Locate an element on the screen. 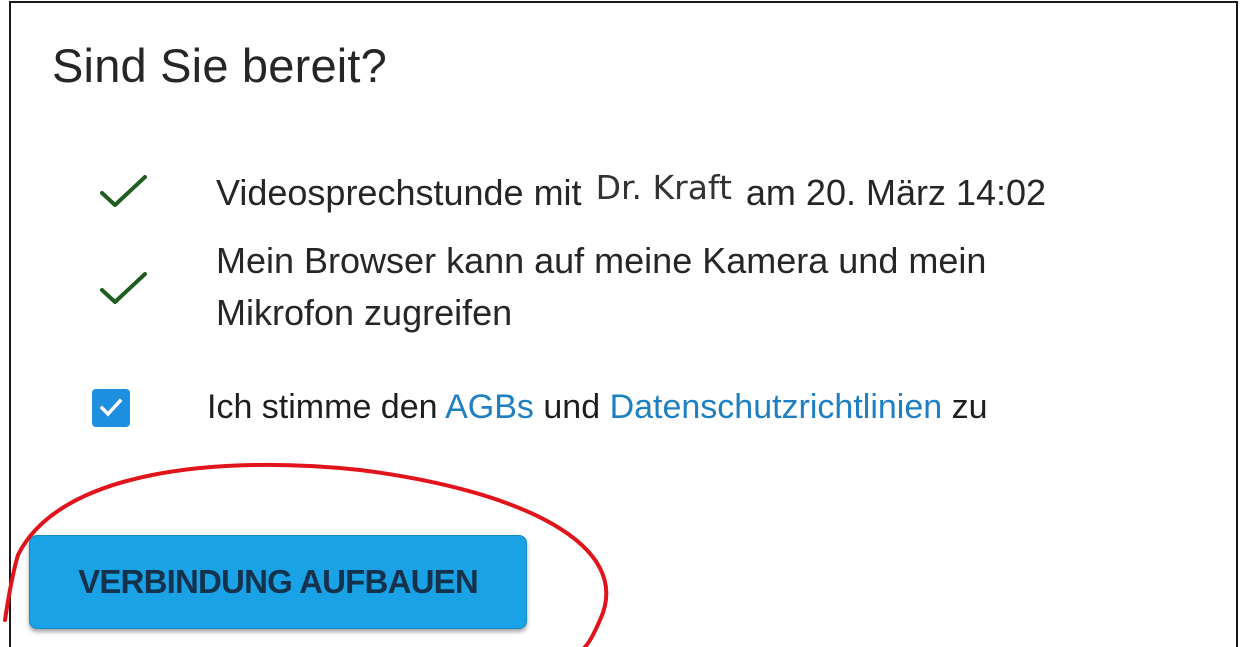  check-item-browser is located at coordinates (124, 288).